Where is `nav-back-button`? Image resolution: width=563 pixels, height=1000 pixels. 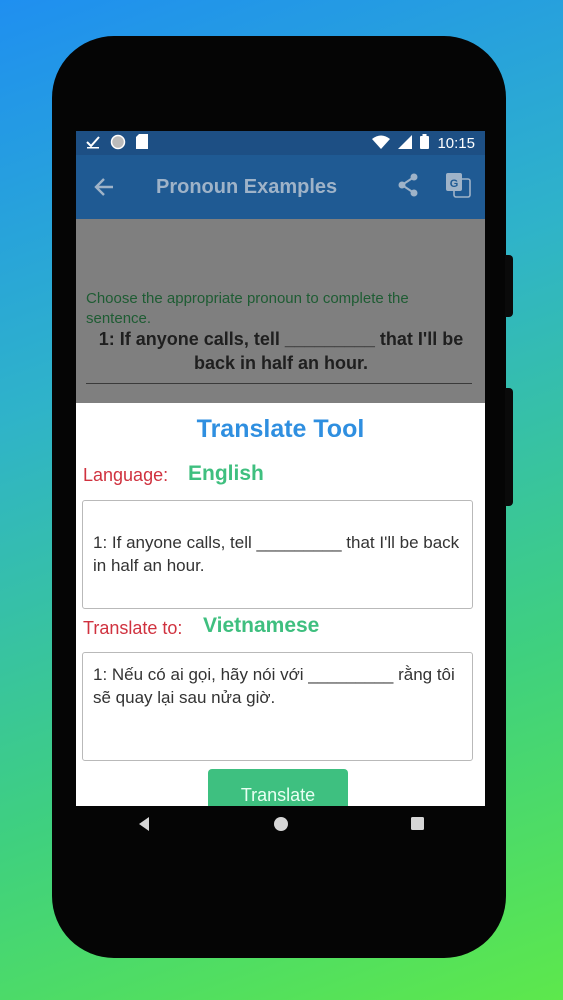
nav-back-button is located at coordinates (144, 826).